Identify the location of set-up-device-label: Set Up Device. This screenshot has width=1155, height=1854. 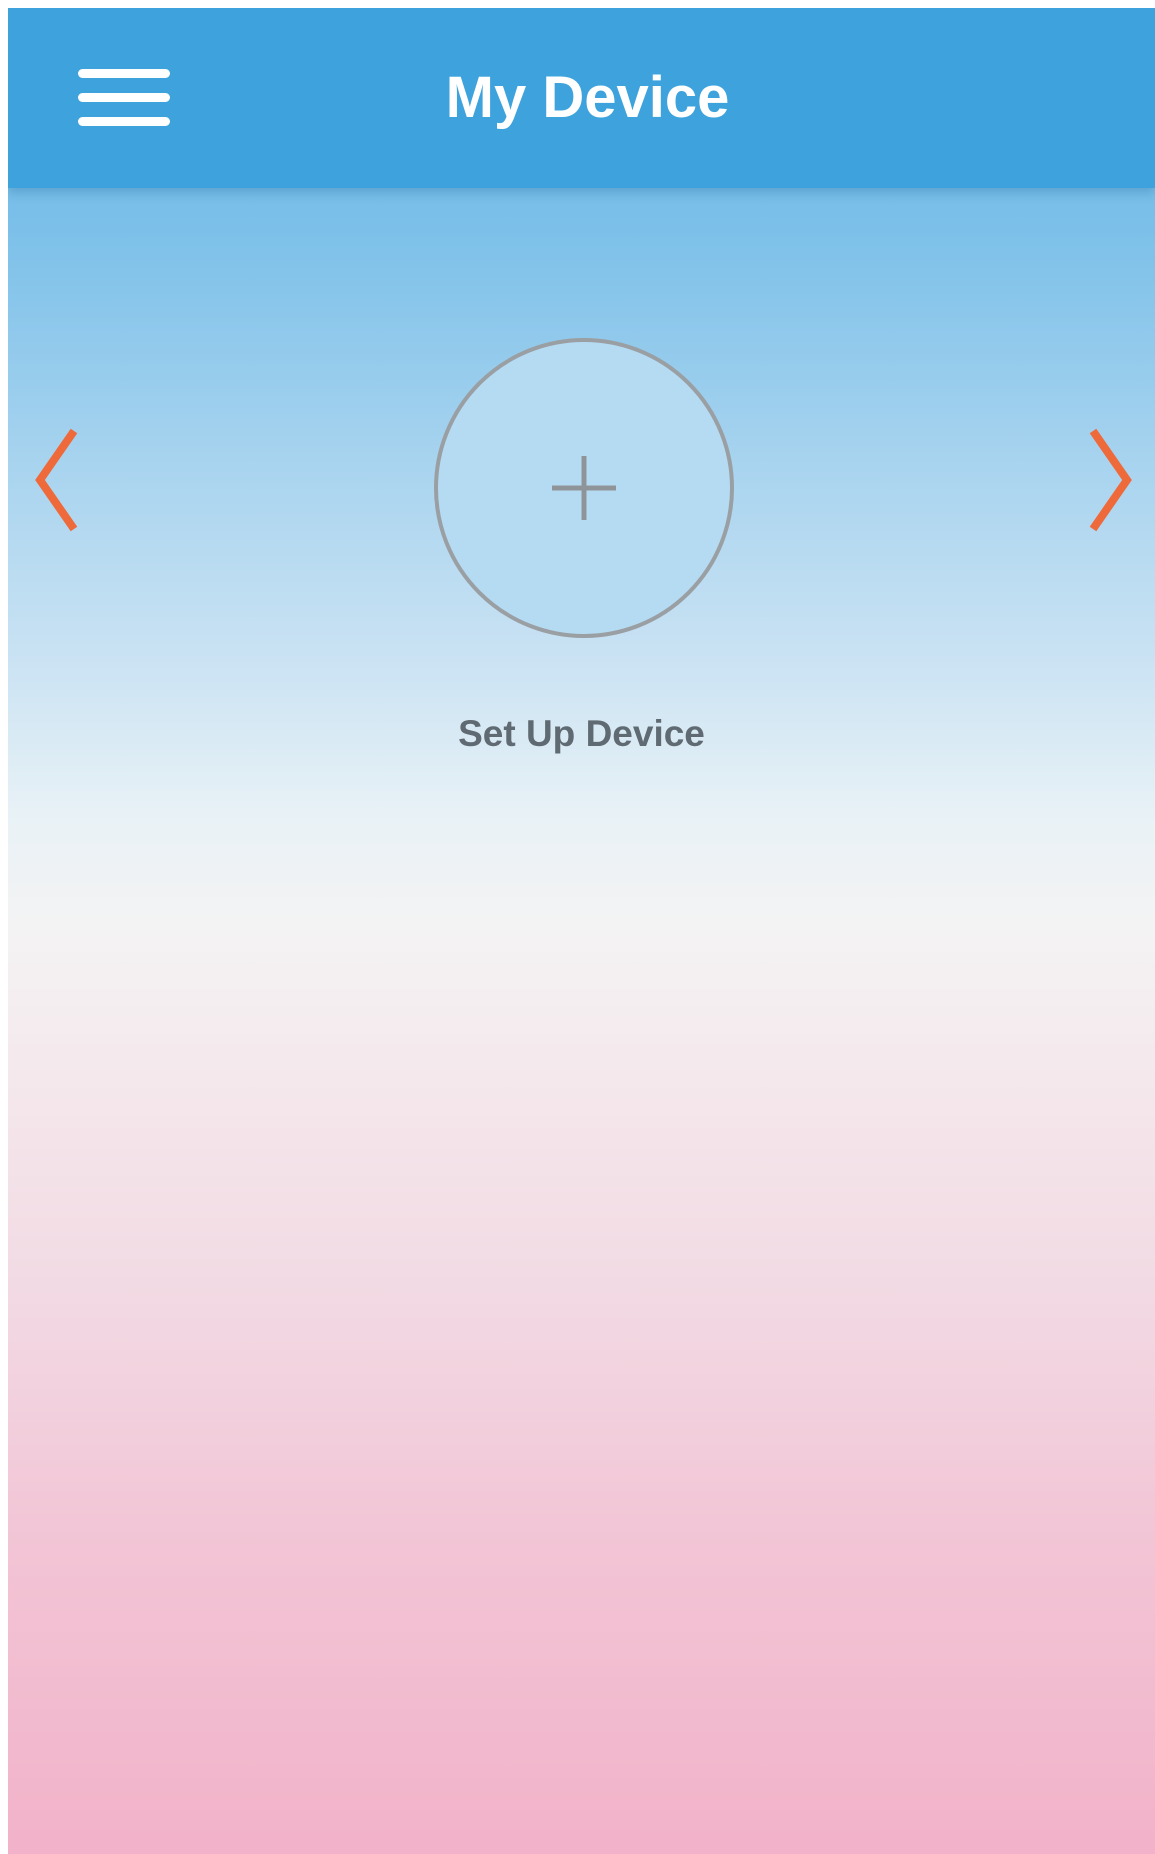
(581, 734).